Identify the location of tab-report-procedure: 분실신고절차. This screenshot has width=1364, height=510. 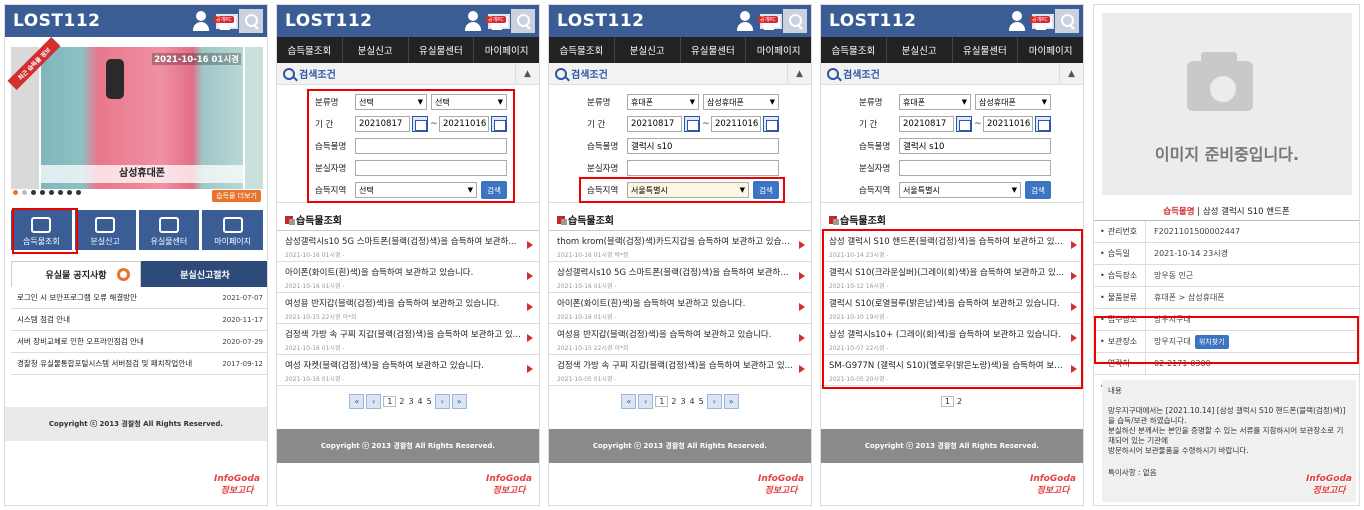
(204, 274).